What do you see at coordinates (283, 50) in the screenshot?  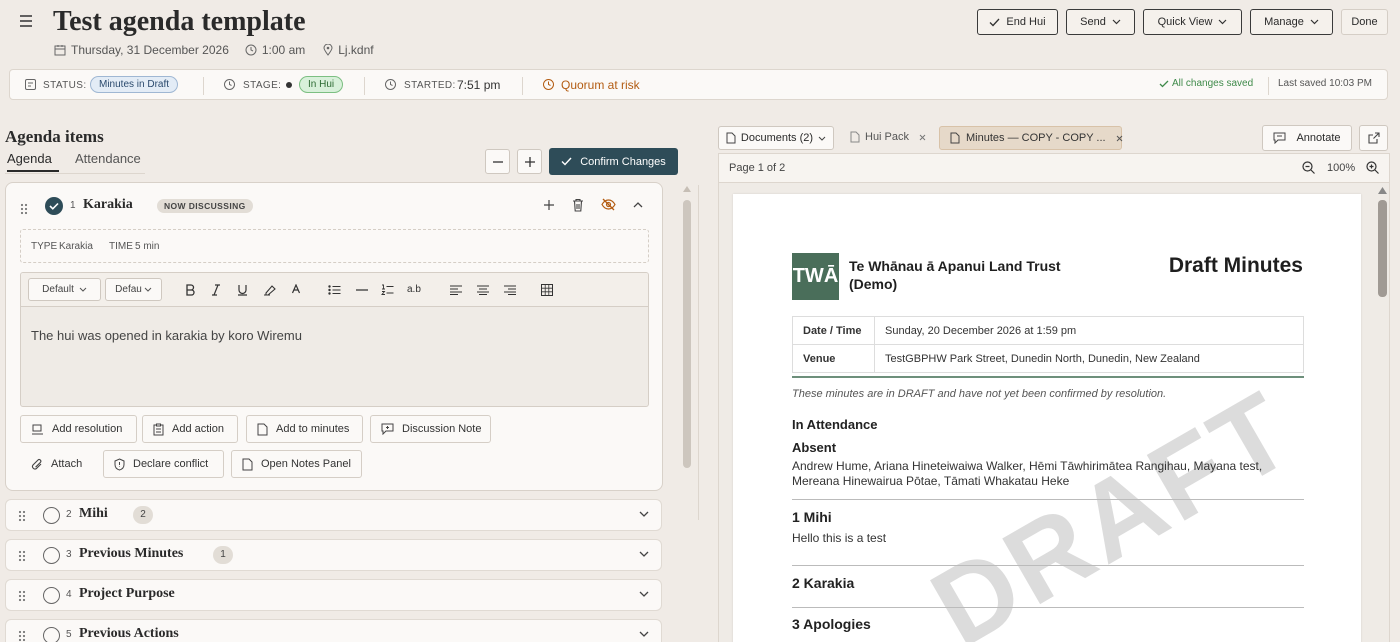 I see `meeting-time: 1:00 am` at bounding box center [283, 50].